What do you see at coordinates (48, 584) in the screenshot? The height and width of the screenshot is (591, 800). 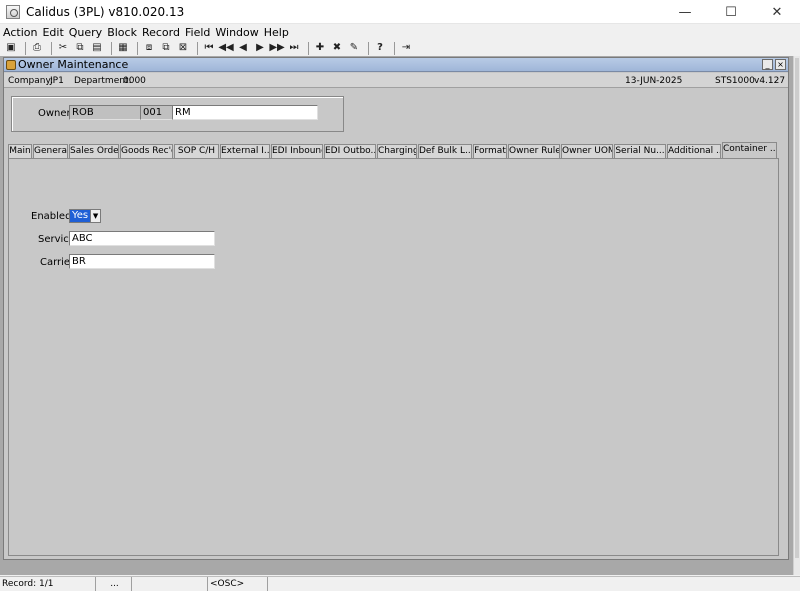 I see `record-count: Record: 1/1` at bounding box center [48, 584].